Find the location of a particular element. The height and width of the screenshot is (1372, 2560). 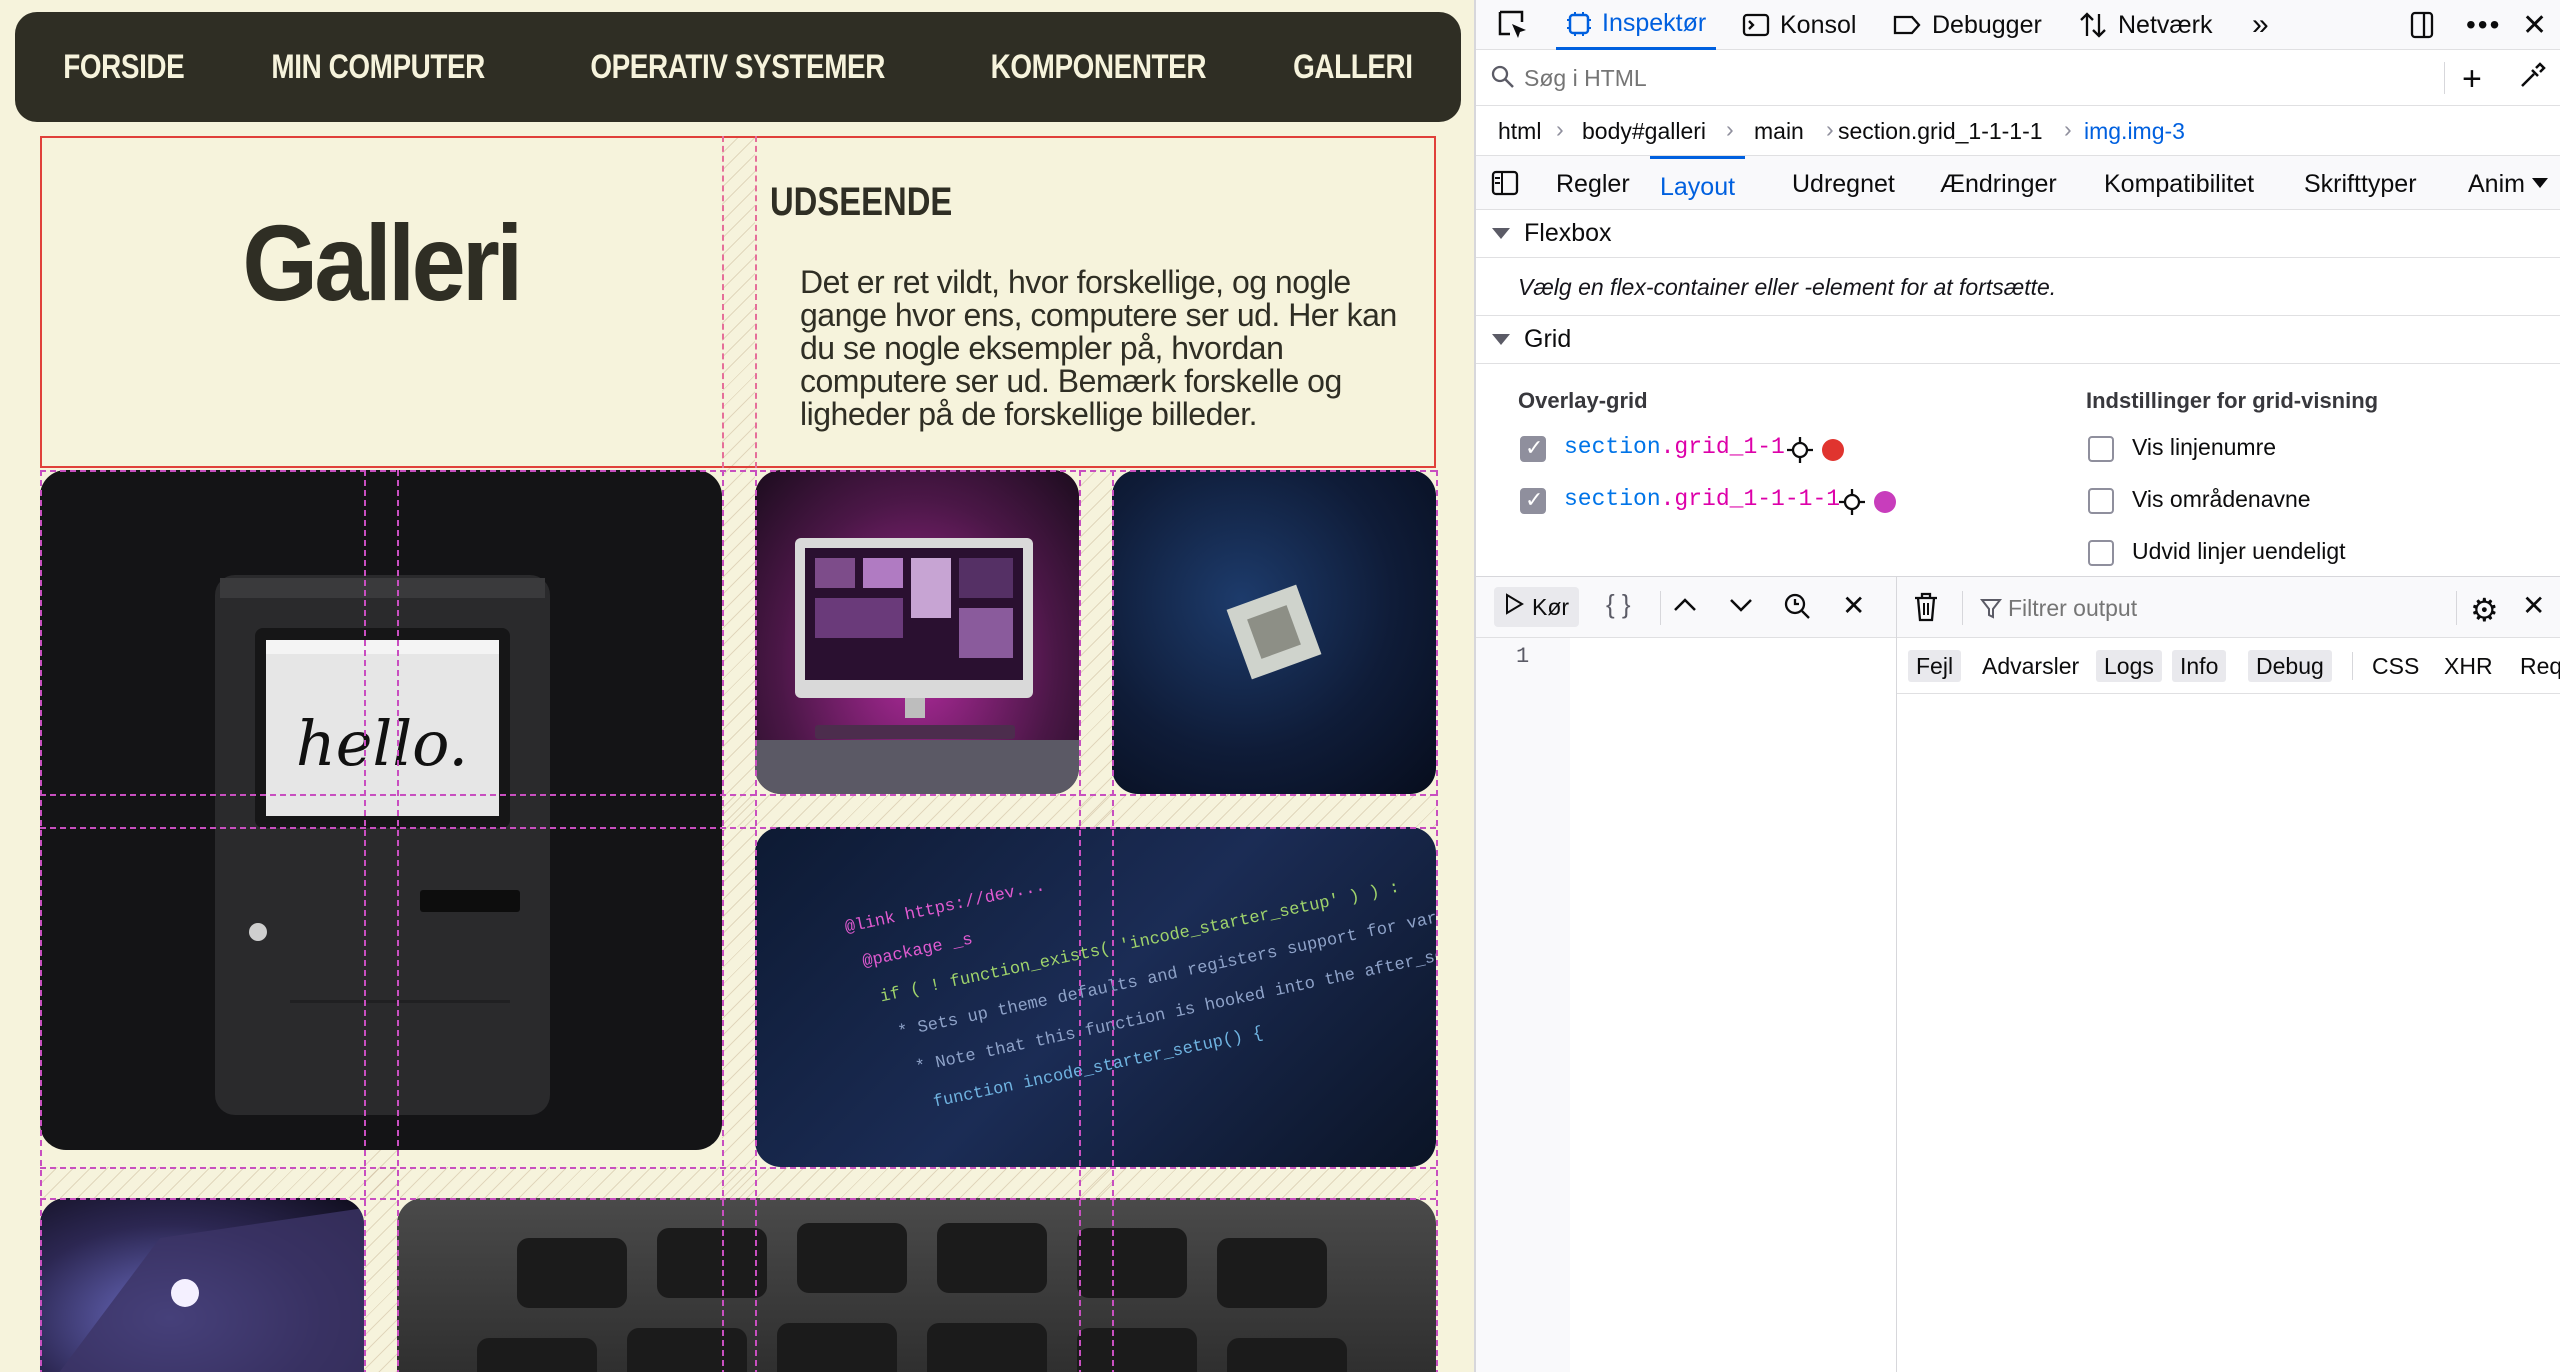

extend-lines-label: Udvid linjer uendeligt is located at coordinates (2239, 551).